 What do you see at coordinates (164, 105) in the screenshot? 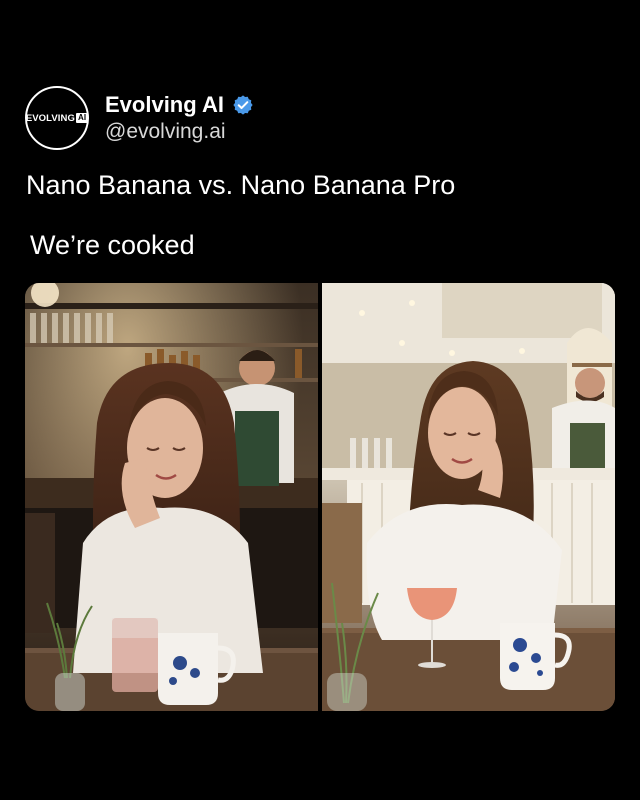
I see `display-name: Evolving AI` at bounding box center [164, 105].